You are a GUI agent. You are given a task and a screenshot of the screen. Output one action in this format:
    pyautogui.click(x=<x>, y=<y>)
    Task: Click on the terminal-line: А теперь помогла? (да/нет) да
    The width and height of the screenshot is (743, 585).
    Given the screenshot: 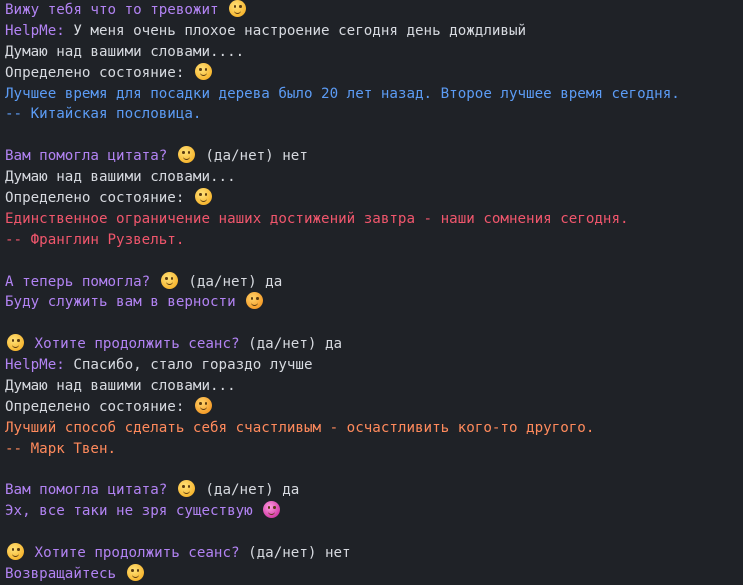 What is the action you would take?
    pyautogui.click(x=374, y=282)
    